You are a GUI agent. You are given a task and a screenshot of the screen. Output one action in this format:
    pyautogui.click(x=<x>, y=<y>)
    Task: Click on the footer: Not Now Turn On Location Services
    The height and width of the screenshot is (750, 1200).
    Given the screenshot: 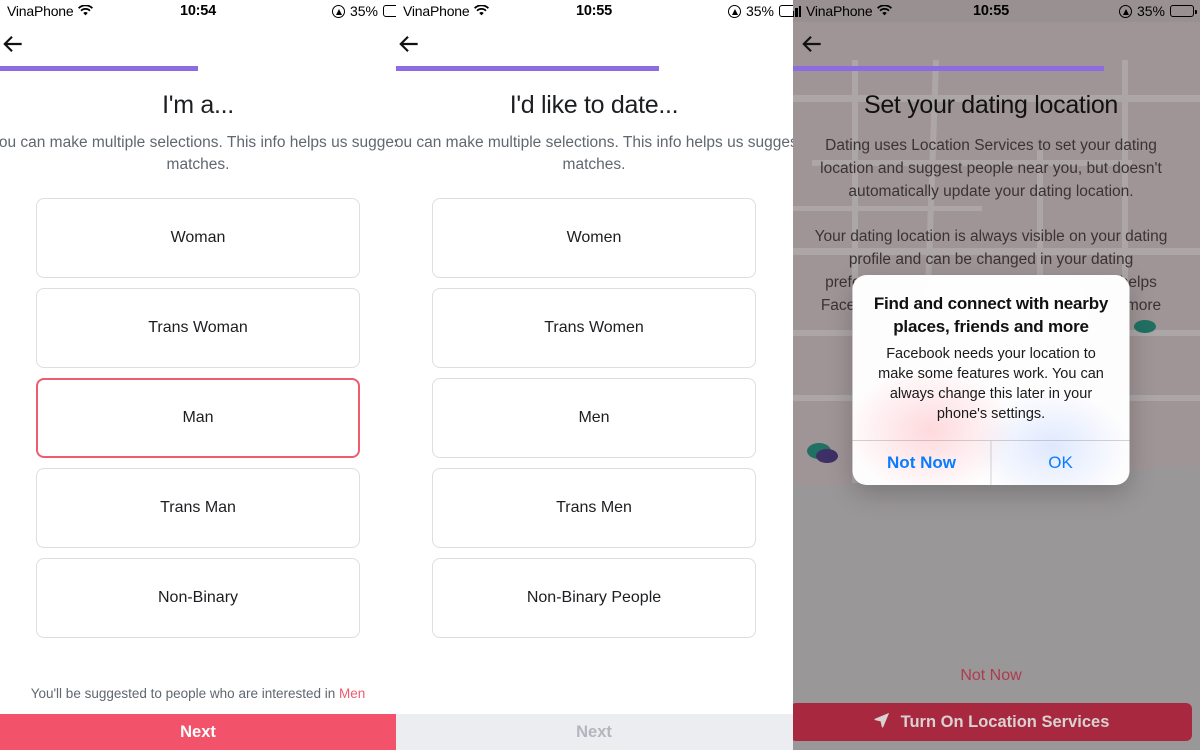 What is the action you would take?
    pyautogui.click(x=996, y=708)
    